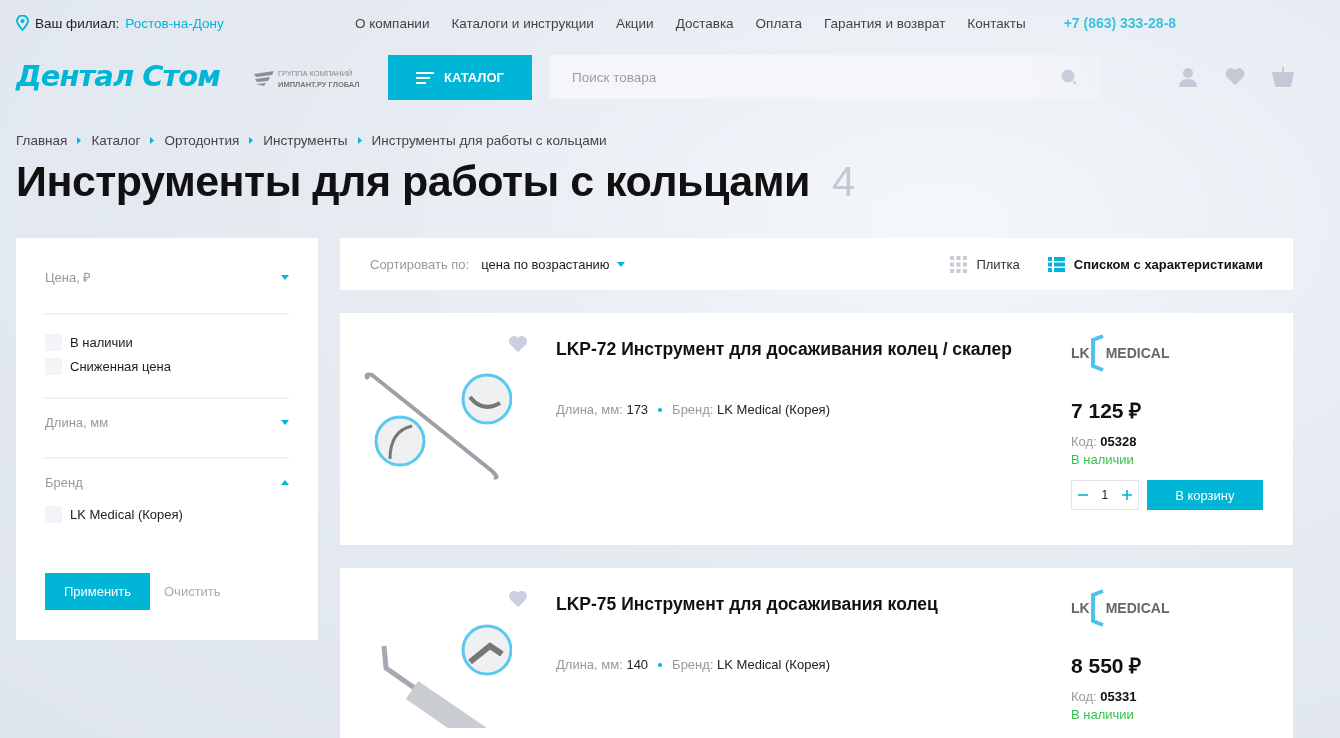  I want to click on checkbox-label: Сниженная цена, so click(120, 366).